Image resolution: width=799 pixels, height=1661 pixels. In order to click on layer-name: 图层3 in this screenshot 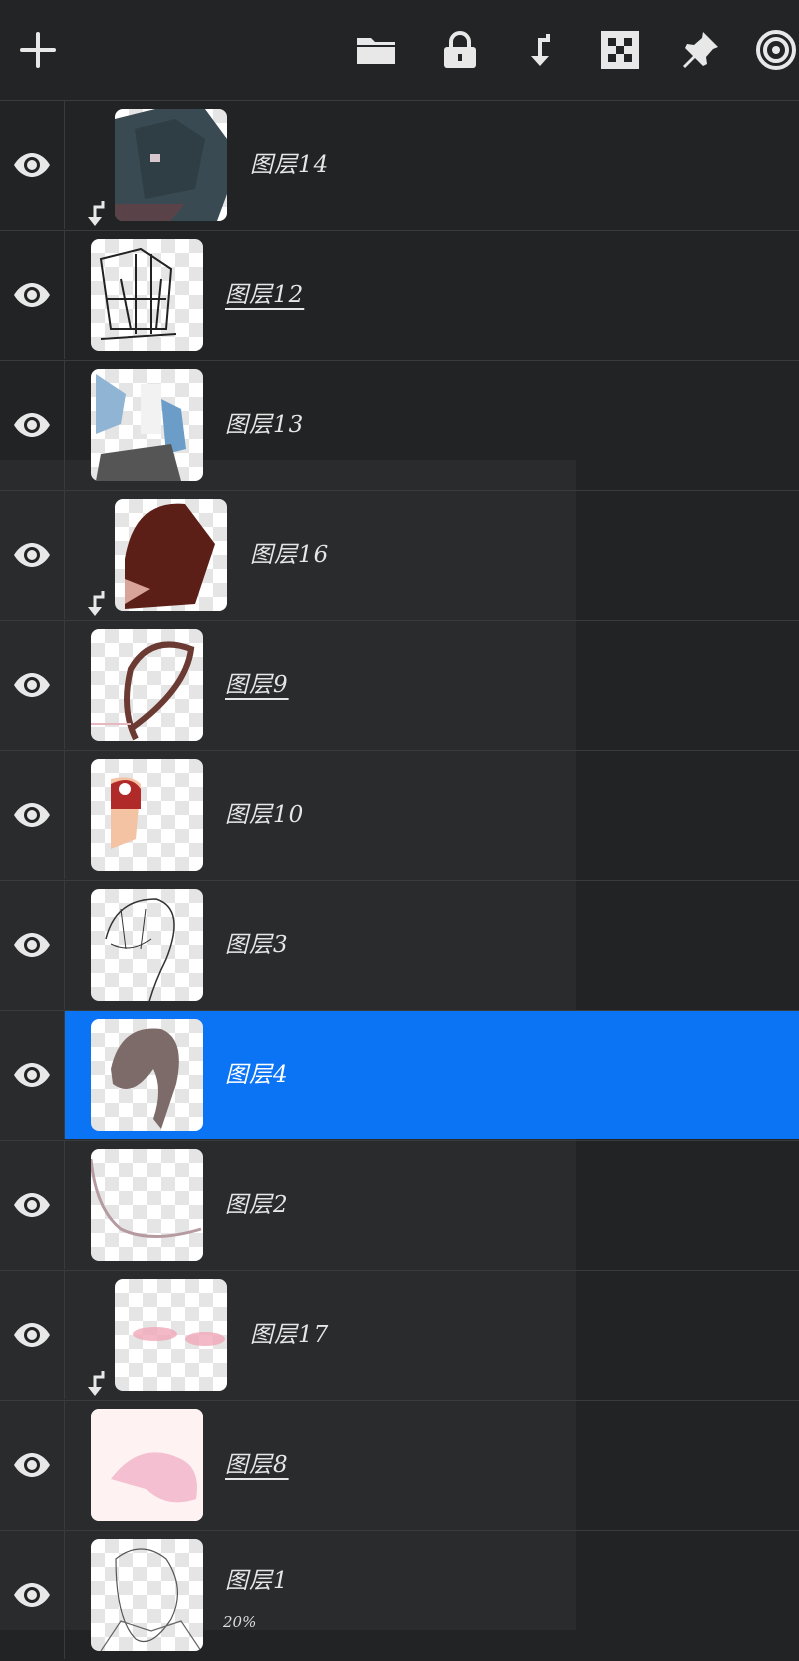, I will do `click(257, 945)`.